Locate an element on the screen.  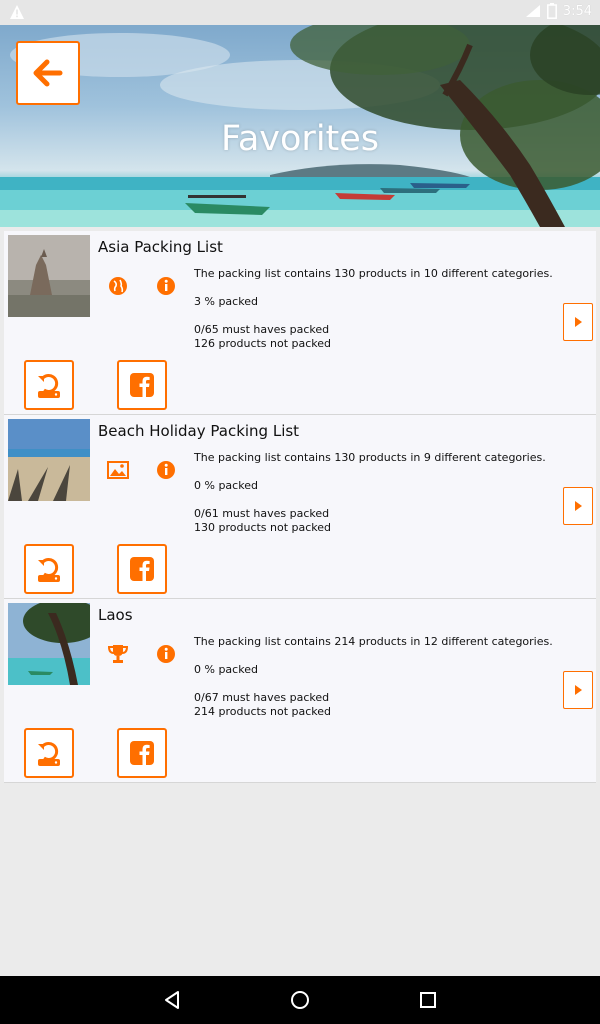
warning-icon is located at coordinates (17, 12).